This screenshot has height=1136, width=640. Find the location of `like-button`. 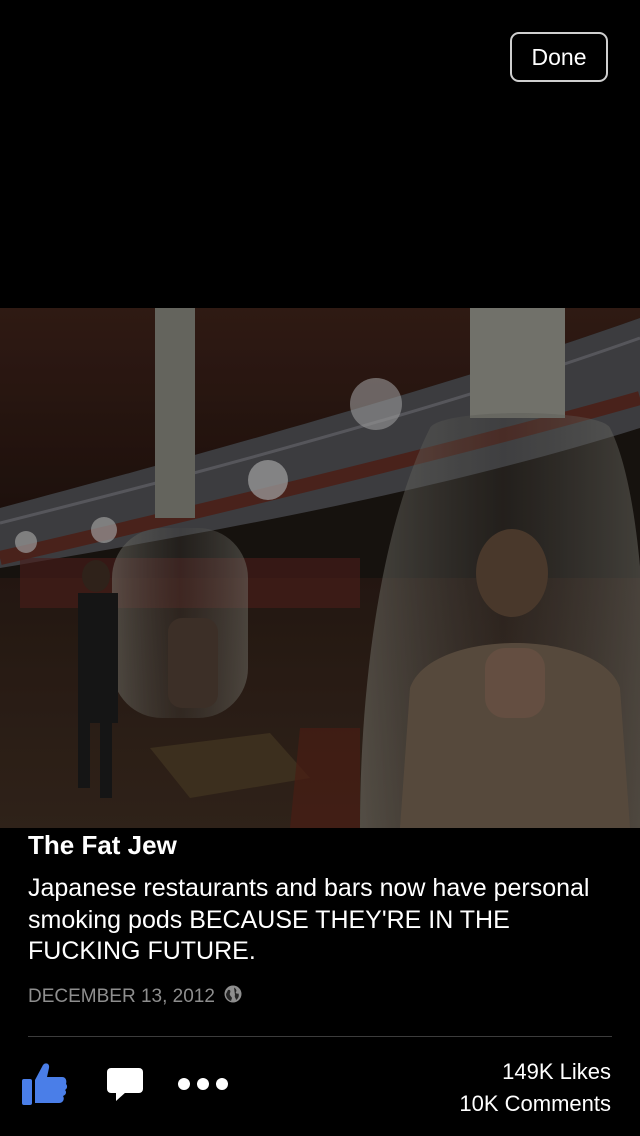

like-button is located at coordinates (44, 1086).